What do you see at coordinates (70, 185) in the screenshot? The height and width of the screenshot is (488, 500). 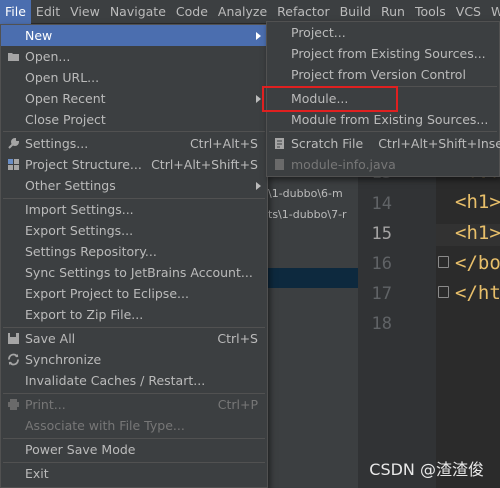 I see `menu-item-label: Other Settings` at bounding box center [70, 185].